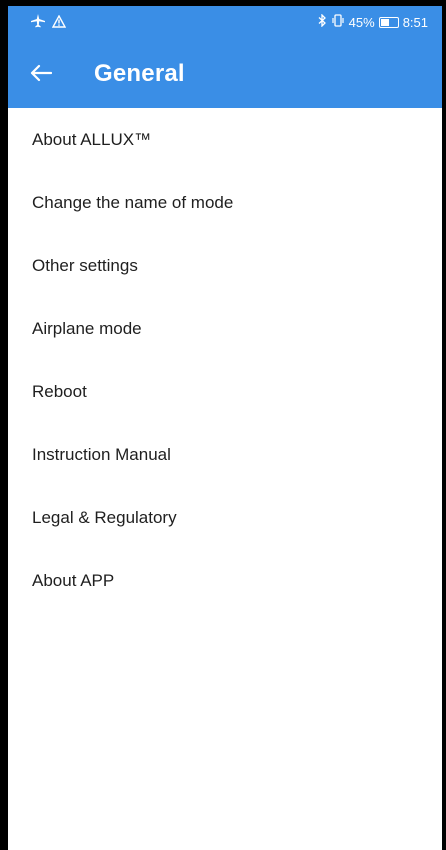 The image size is (446, 850). What do you see at coordinates (101, 454) in the screenshot?
I see `menu-item-label: Instruction Manual` at bounding box center [101, 454].